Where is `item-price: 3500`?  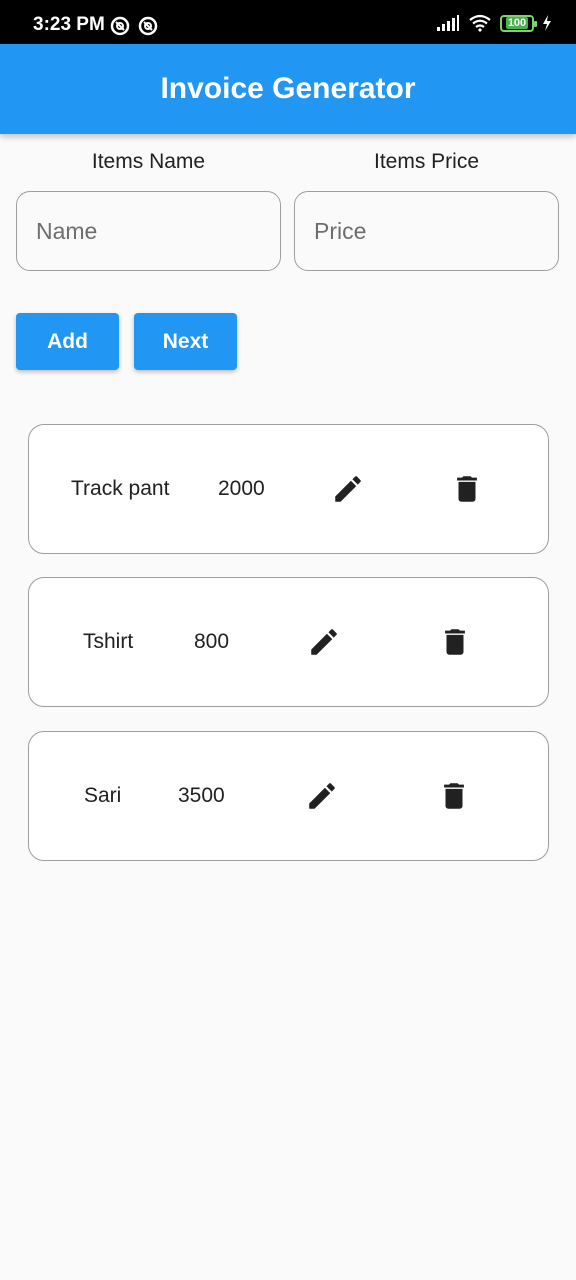
item-price: 3500 is located at coordinates (201, 795).